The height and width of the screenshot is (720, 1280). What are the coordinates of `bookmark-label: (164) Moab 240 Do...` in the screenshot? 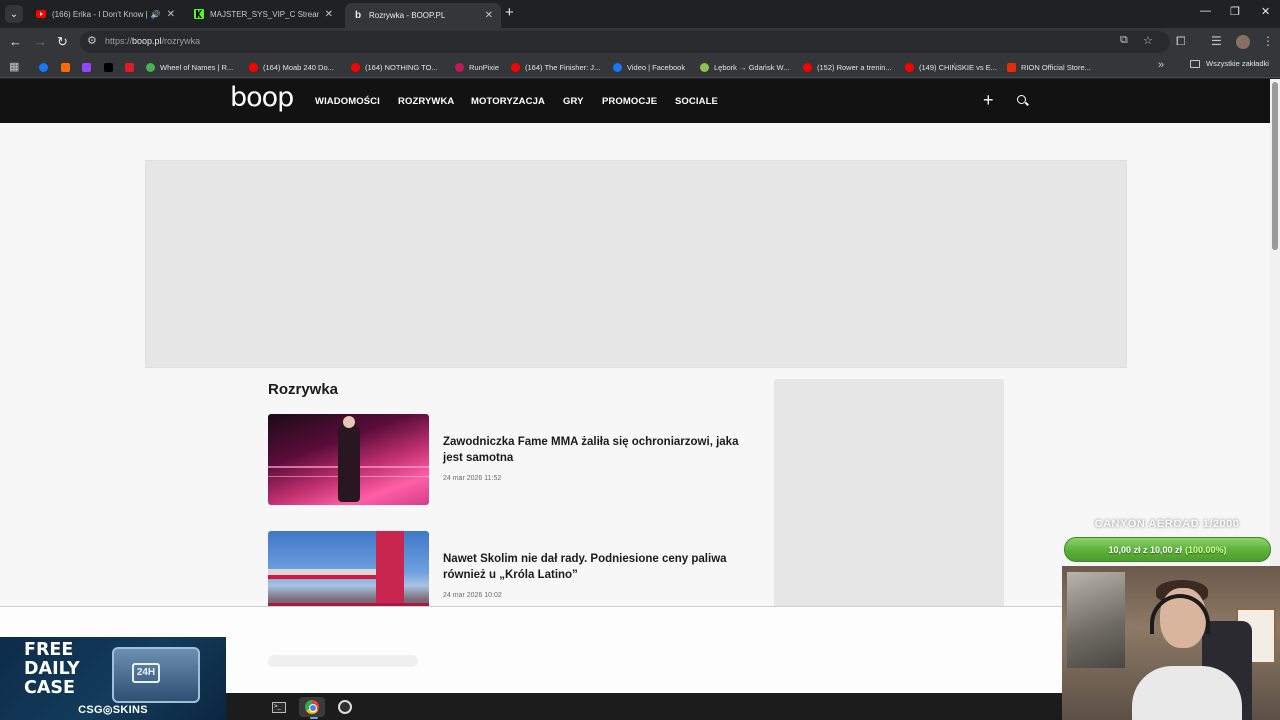 It's located at (298, 67).